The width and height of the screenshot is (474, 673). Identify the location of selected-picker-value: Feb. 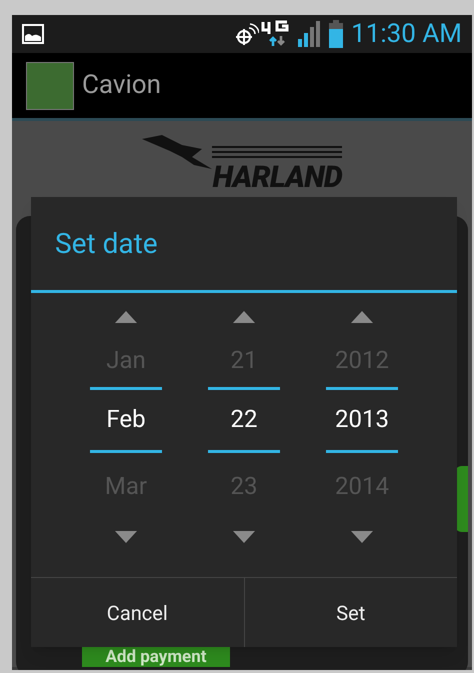
(126, 419).